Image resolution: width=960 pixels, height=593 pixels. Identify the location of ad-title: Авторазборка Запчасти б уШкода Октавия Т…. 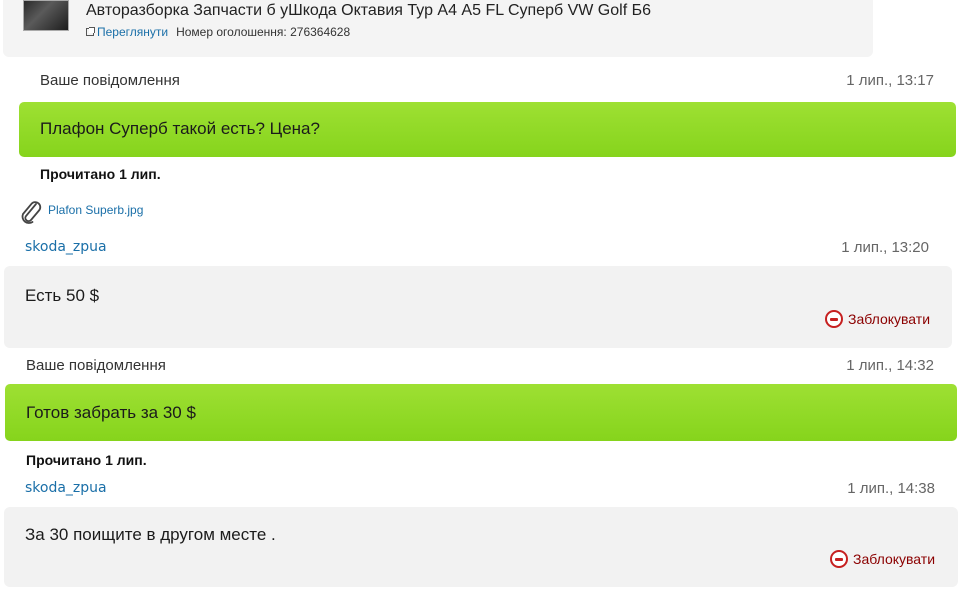
(368, 11).